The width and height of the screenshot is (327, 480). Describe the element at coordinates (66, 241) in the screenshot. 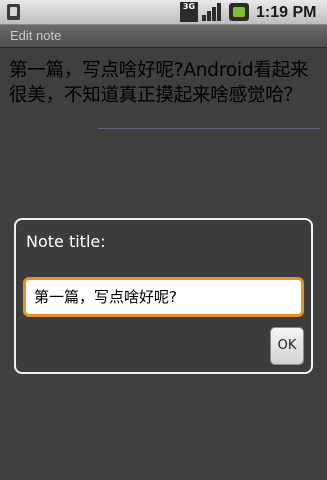

I see `dialog-label: Note title:` at that location.